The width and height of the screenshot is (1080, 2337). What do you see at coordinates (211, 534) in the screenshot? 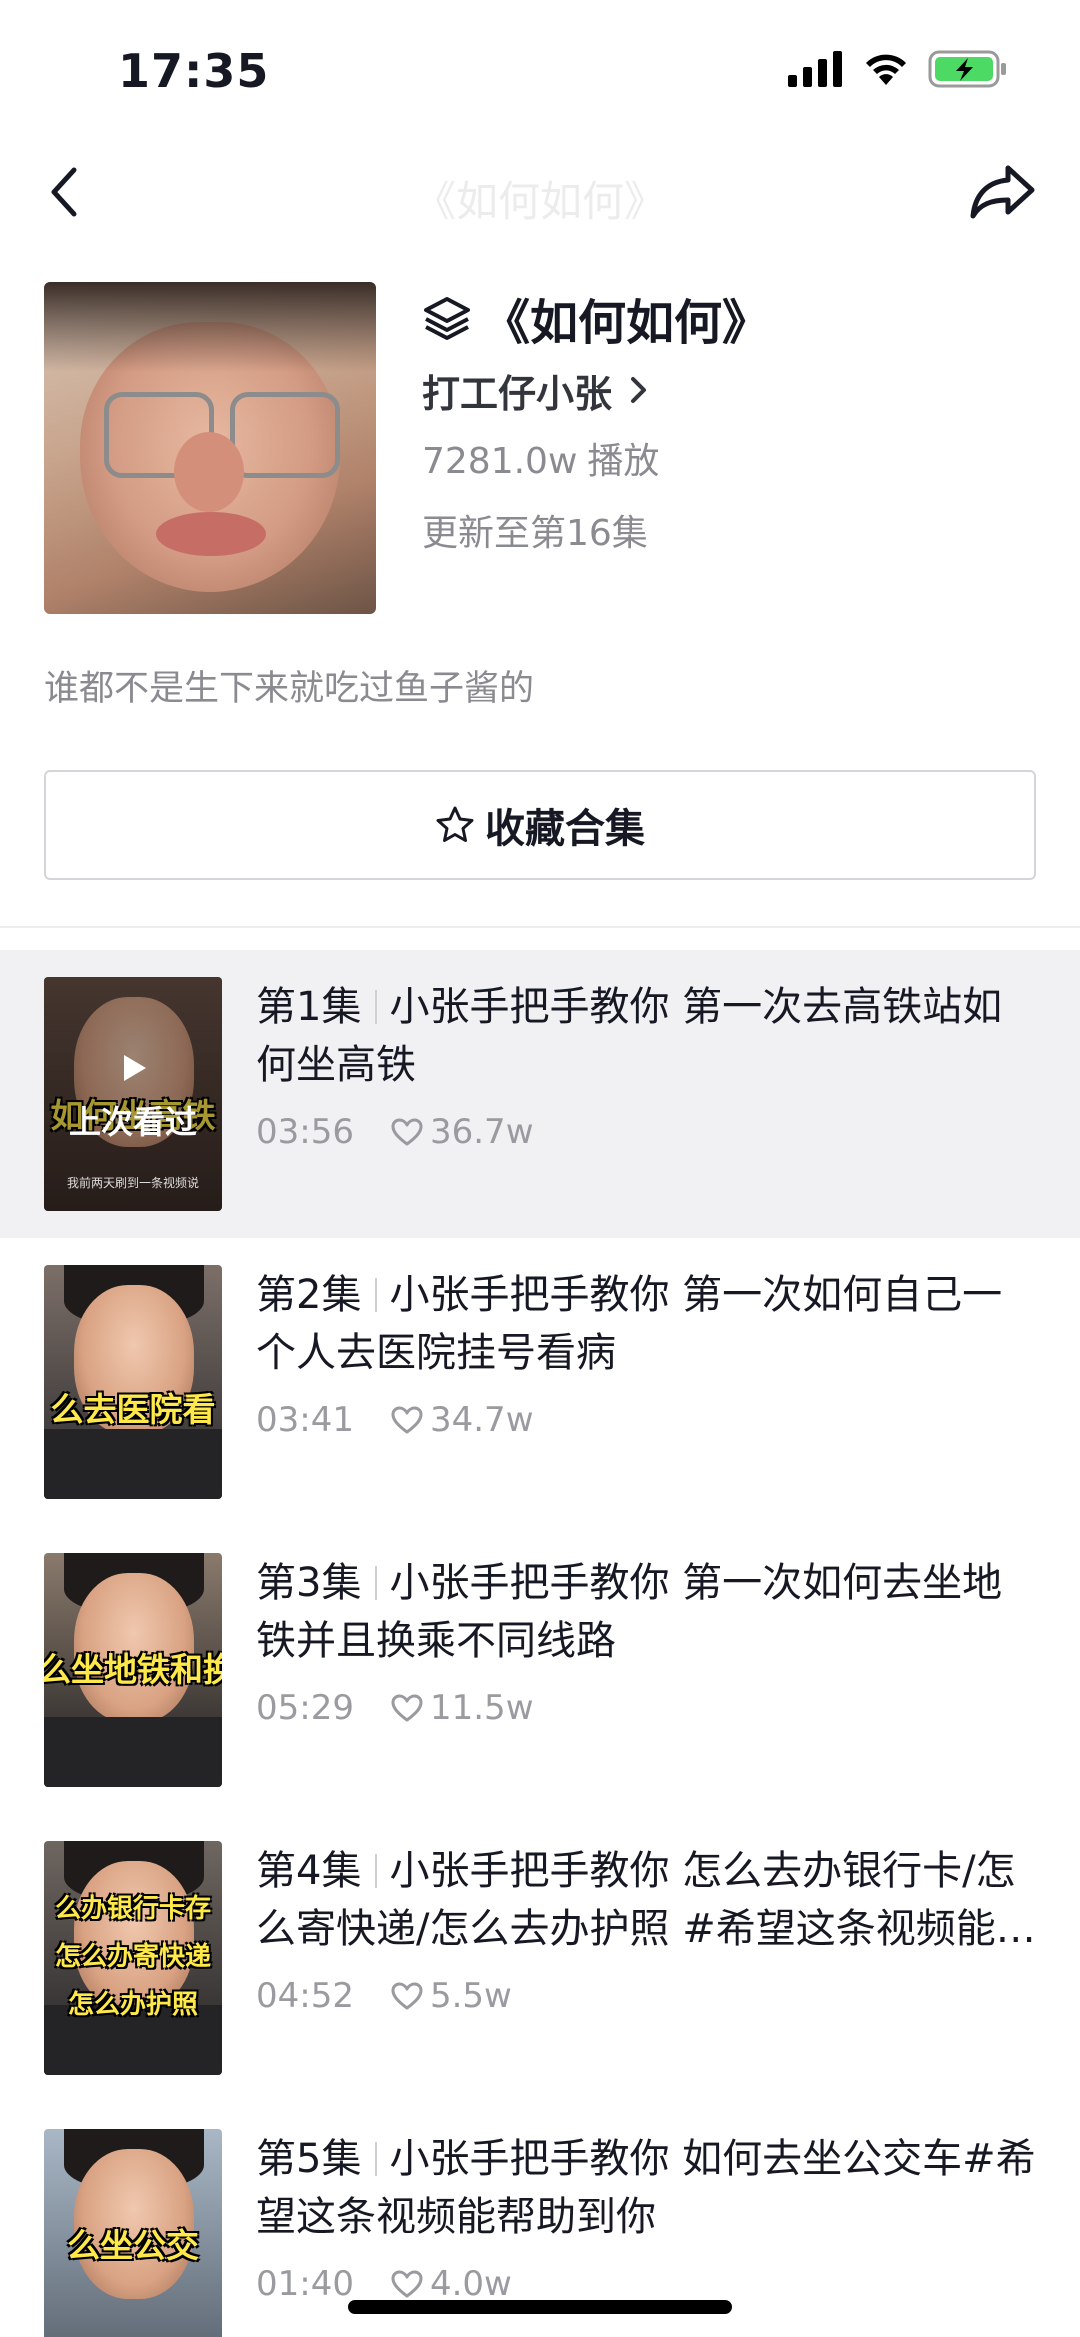
I see `cover-lips` at bounding box center [211, 534].